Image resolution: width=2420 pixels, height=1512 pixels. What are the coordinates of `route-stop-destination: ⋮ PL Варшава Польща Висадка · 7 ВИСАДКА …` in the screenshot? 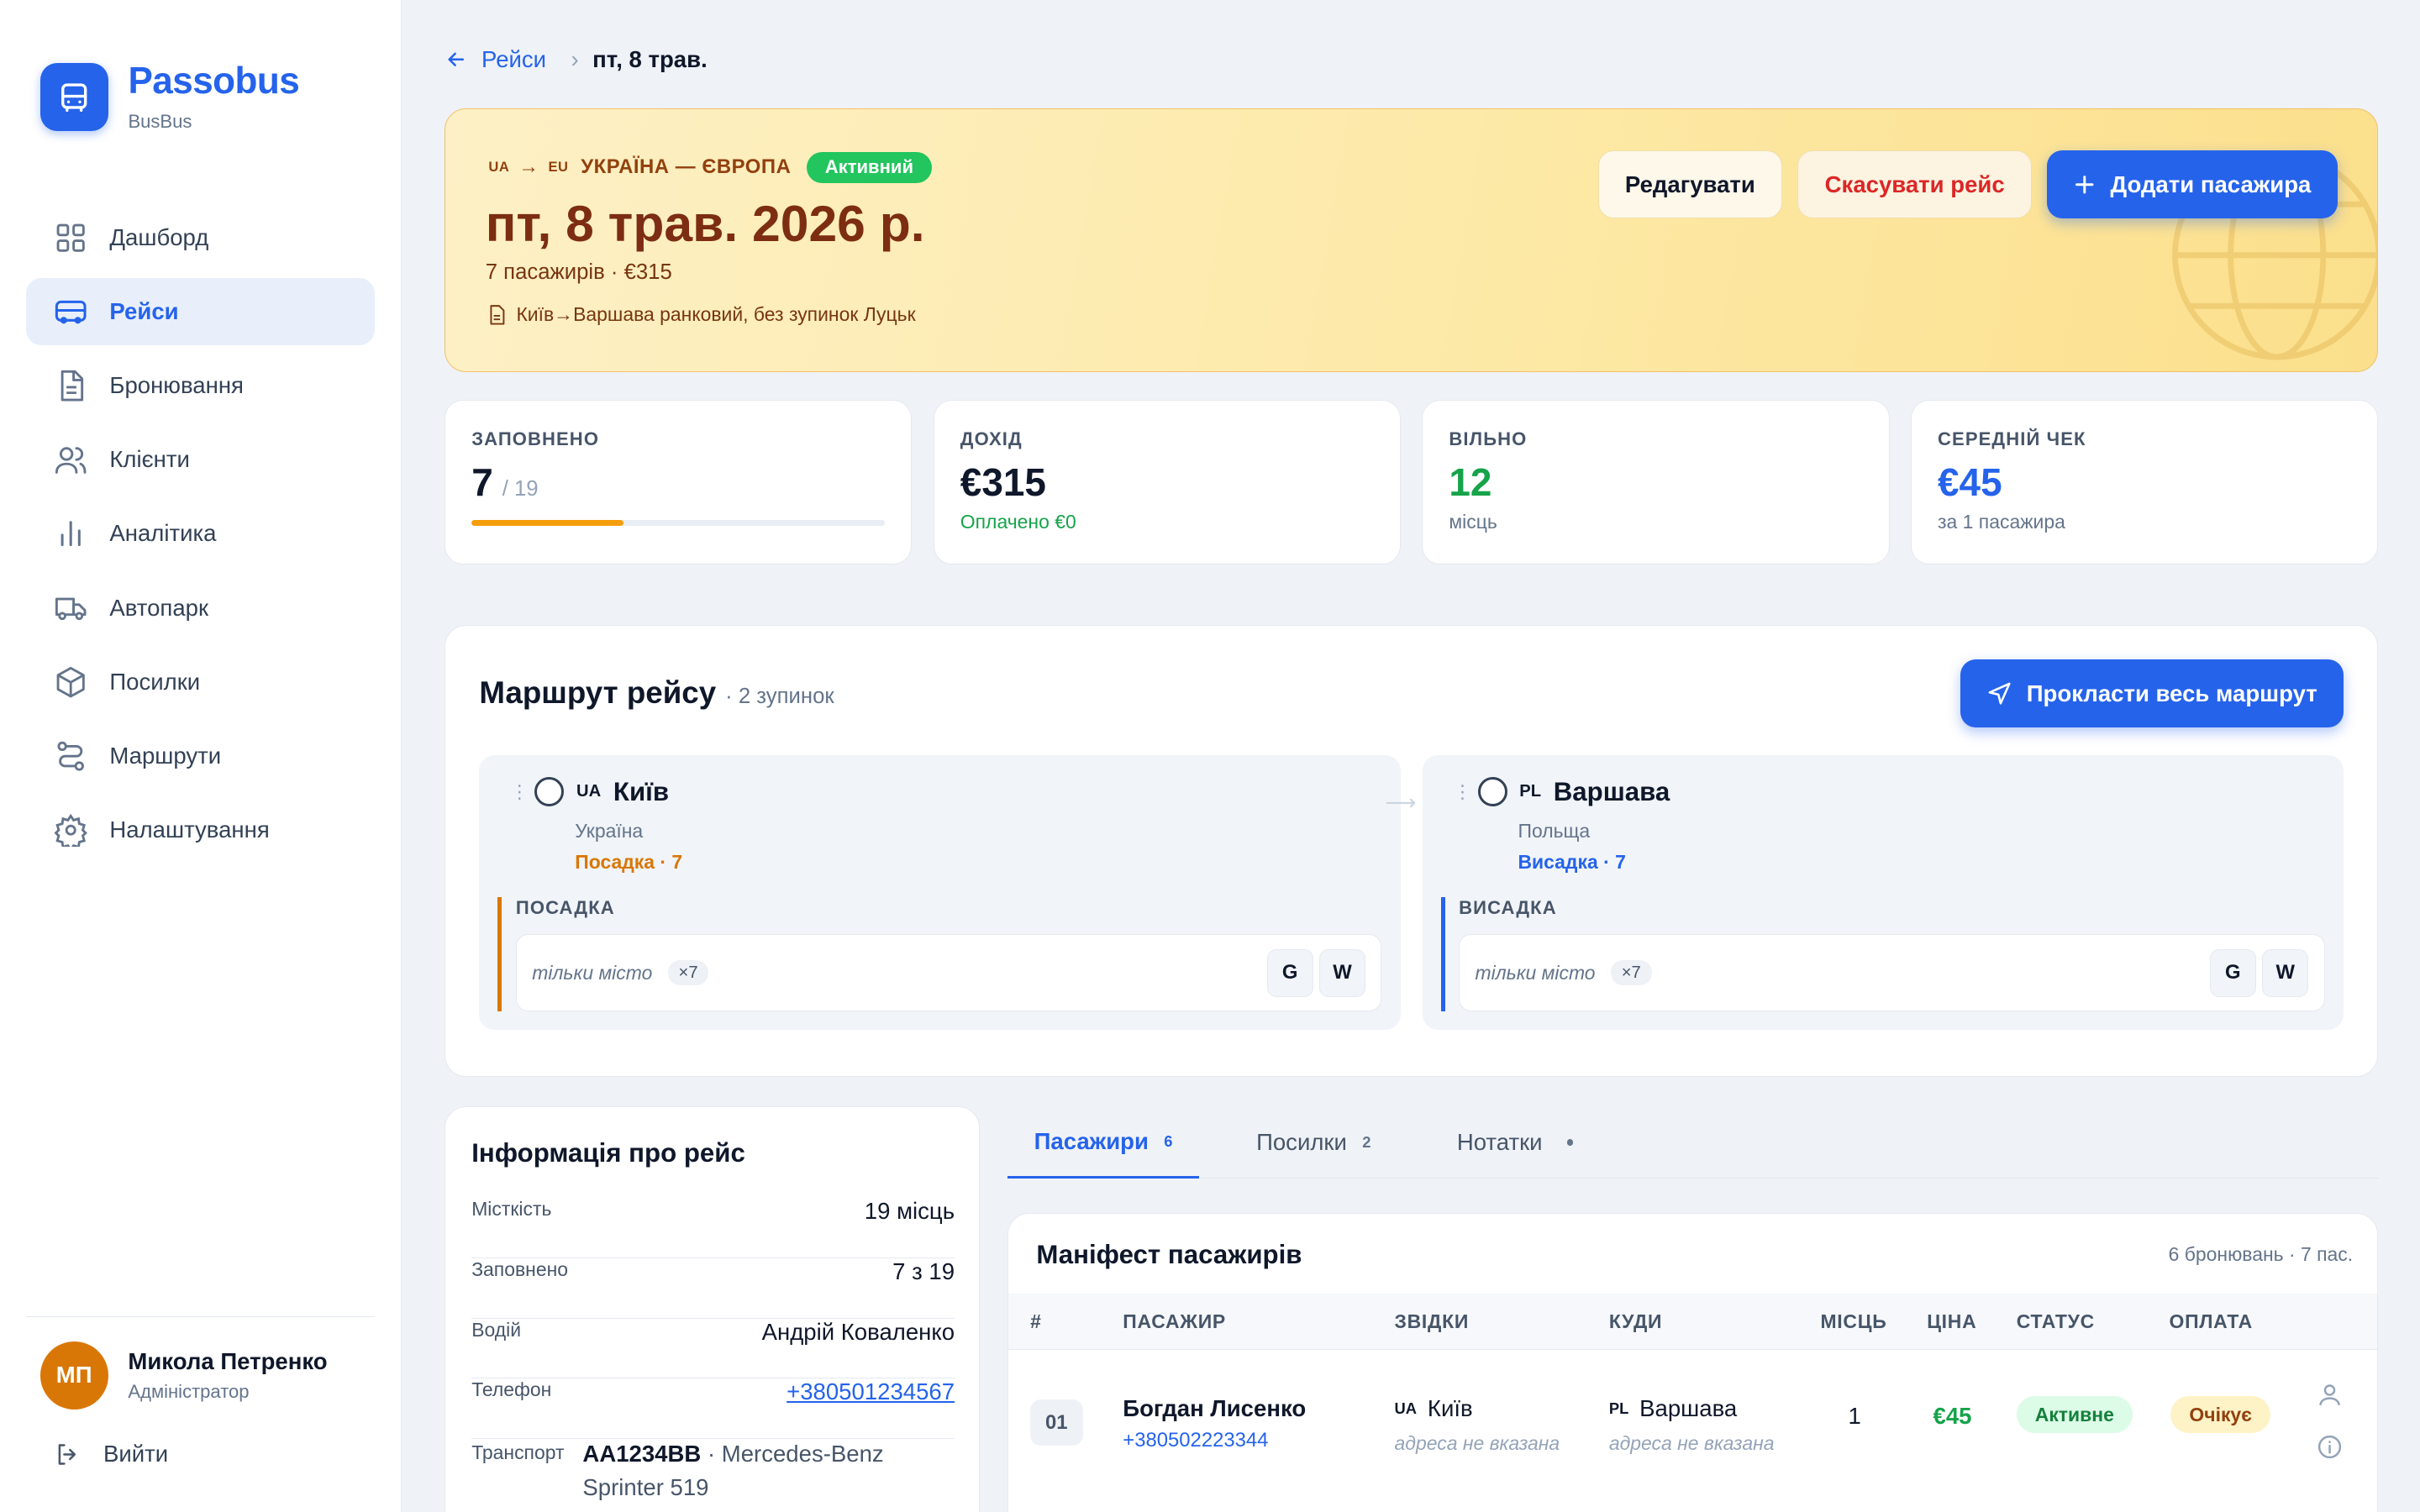 It's located at (1883, 893).